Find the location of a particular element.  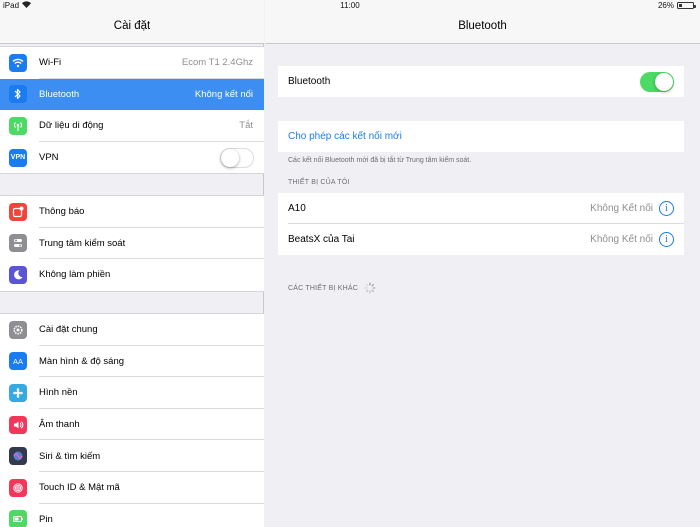

bluetooth-toggle-card: Bluetooth is located at coordinates (481, 81).